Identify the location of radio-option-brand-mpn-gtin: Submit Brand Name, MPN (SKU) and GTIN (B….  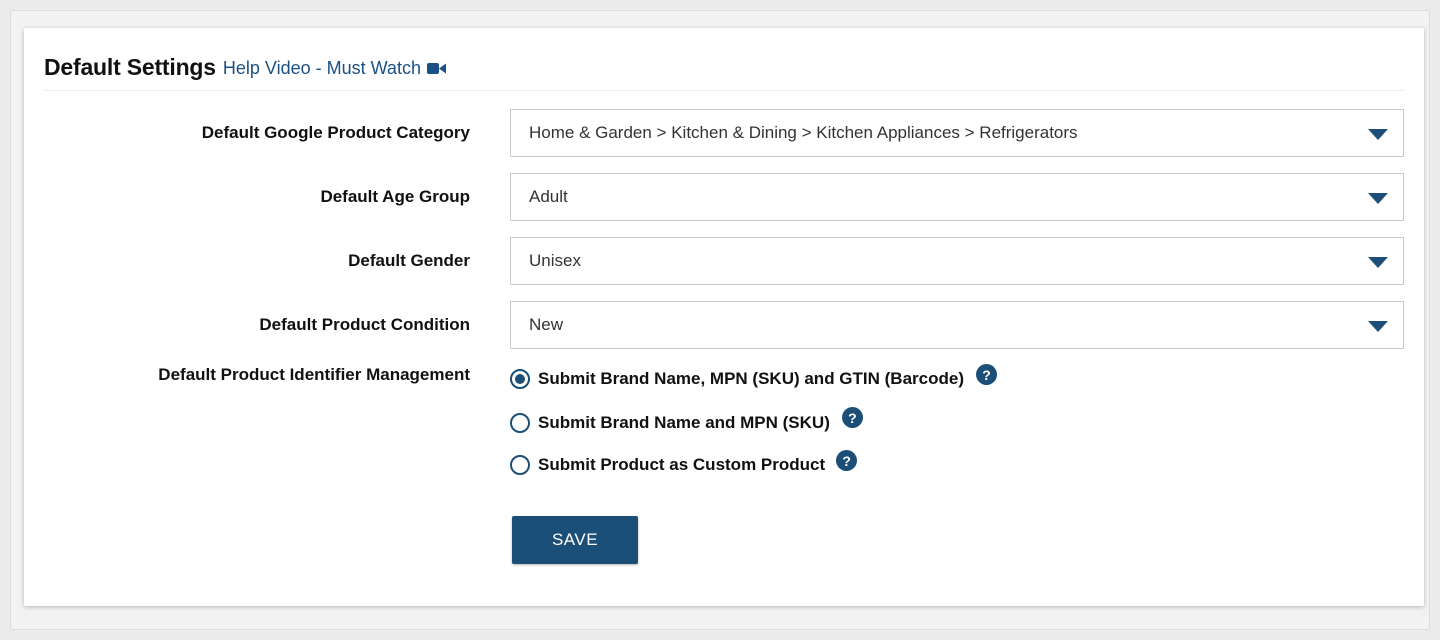
(753, 376).